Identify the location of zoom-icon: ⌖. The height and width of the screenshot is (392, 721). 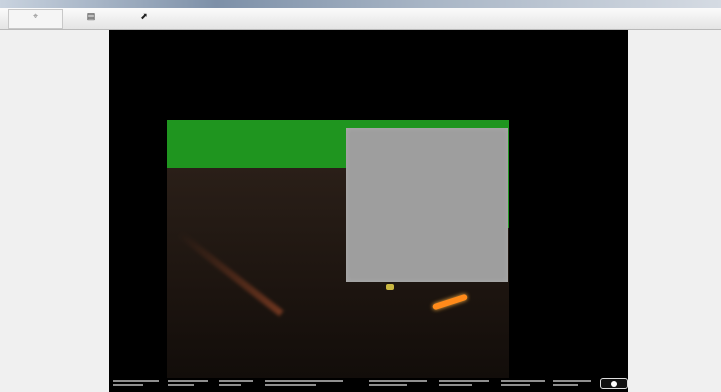
(35, 16).